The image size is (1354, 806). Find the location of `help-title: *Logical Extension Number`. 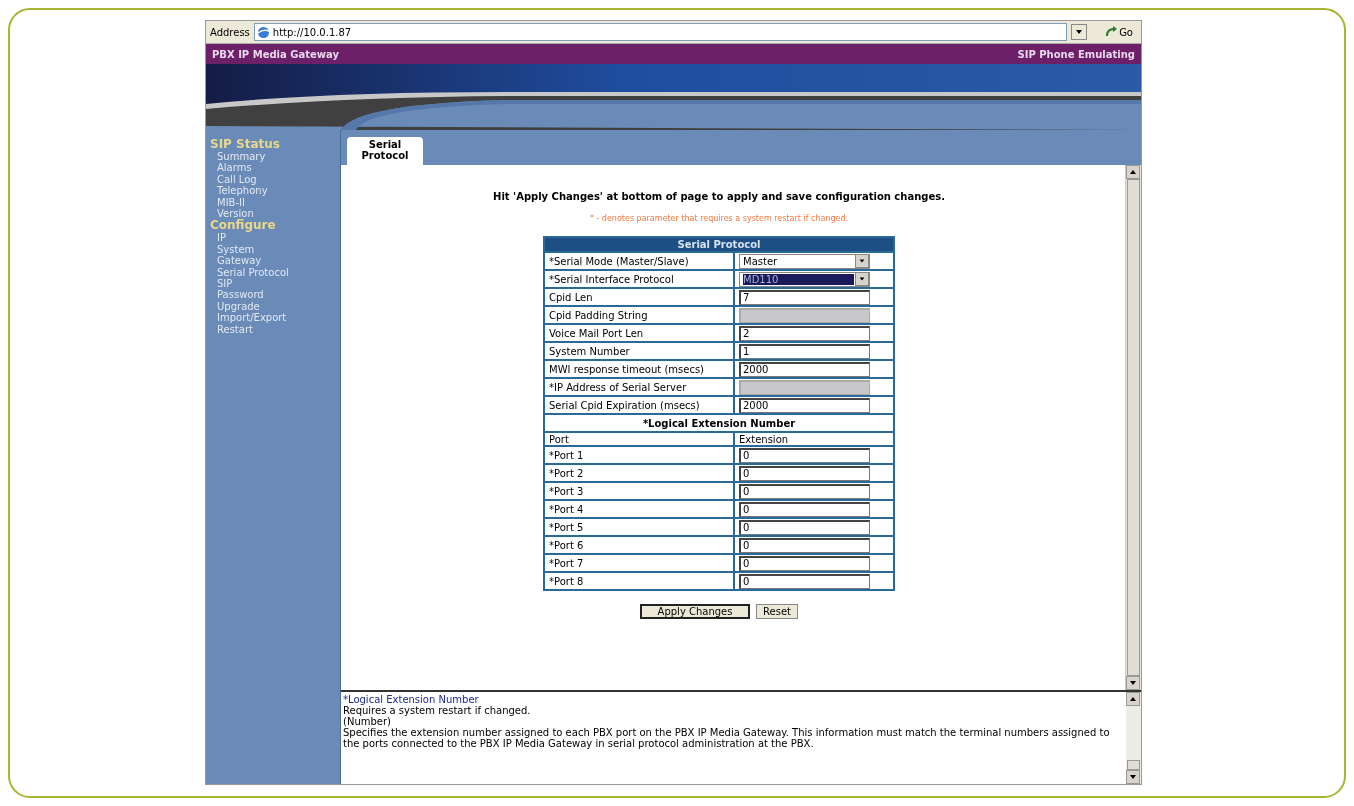

help-title: *Logical Extension Number is located at coordinates (411, 699).